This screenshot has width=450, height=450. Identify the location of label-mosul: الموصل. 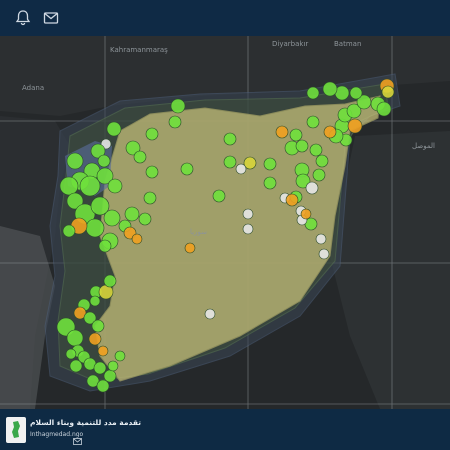
(423, 146).